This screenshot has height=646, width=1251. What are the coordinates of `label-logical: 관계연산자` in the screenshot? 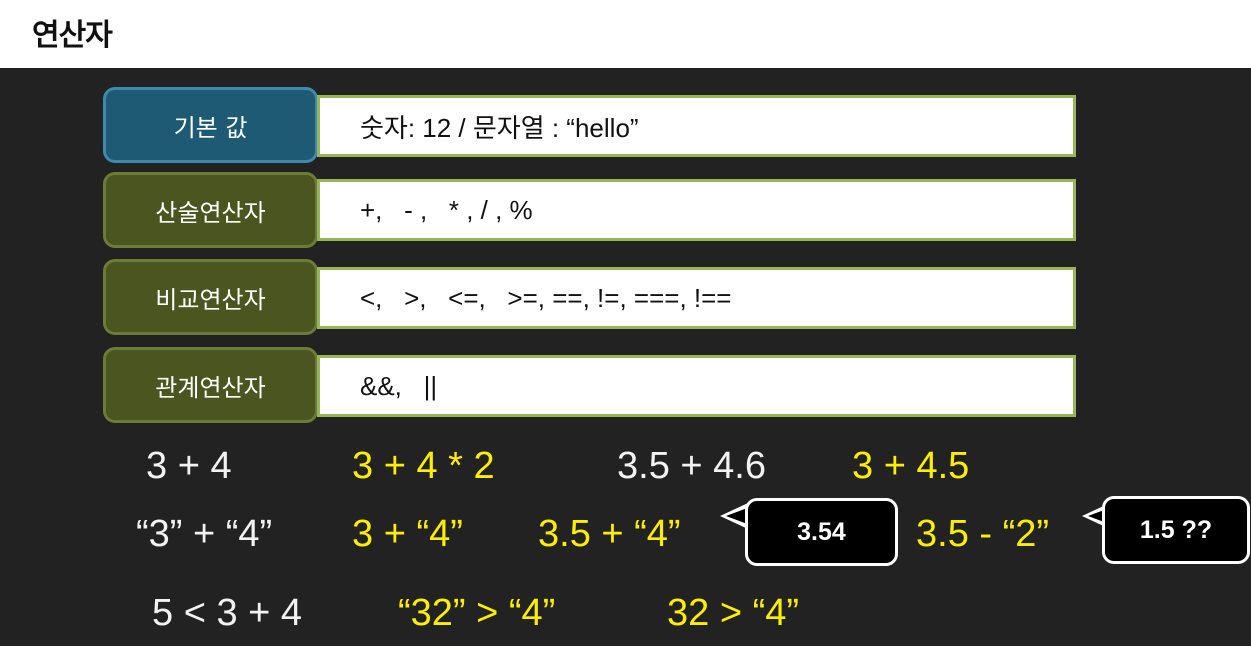 It's located at (210, 385).